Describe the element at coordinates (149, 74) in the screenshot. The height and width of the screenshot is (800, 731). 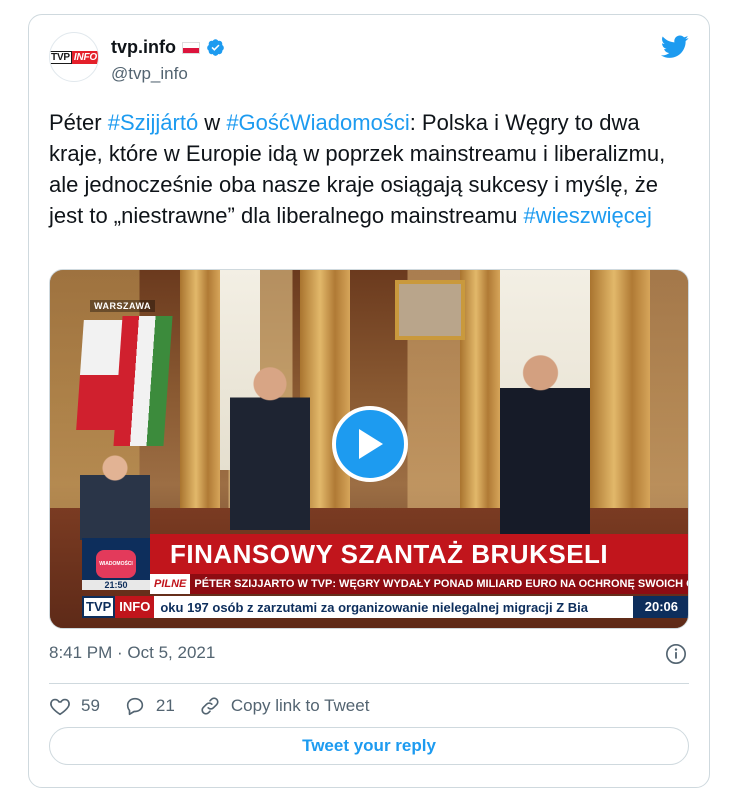
I see `author-handle: @tvp_info` at that location.